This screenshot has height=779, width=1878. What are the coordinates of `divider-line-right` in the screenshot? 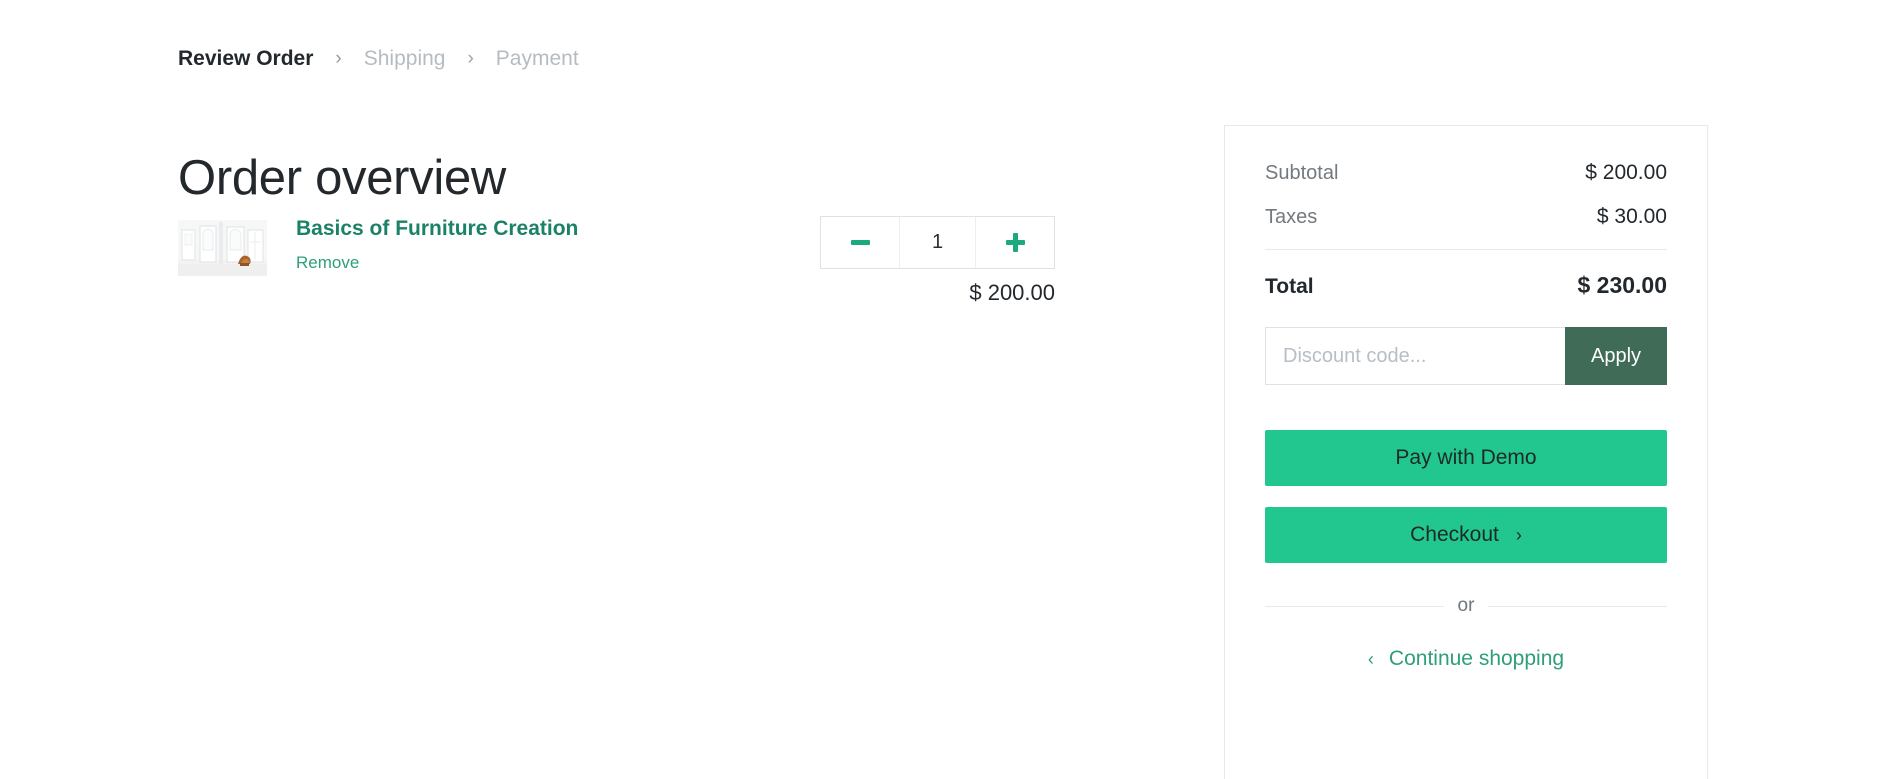 It's located at (1577, 606).